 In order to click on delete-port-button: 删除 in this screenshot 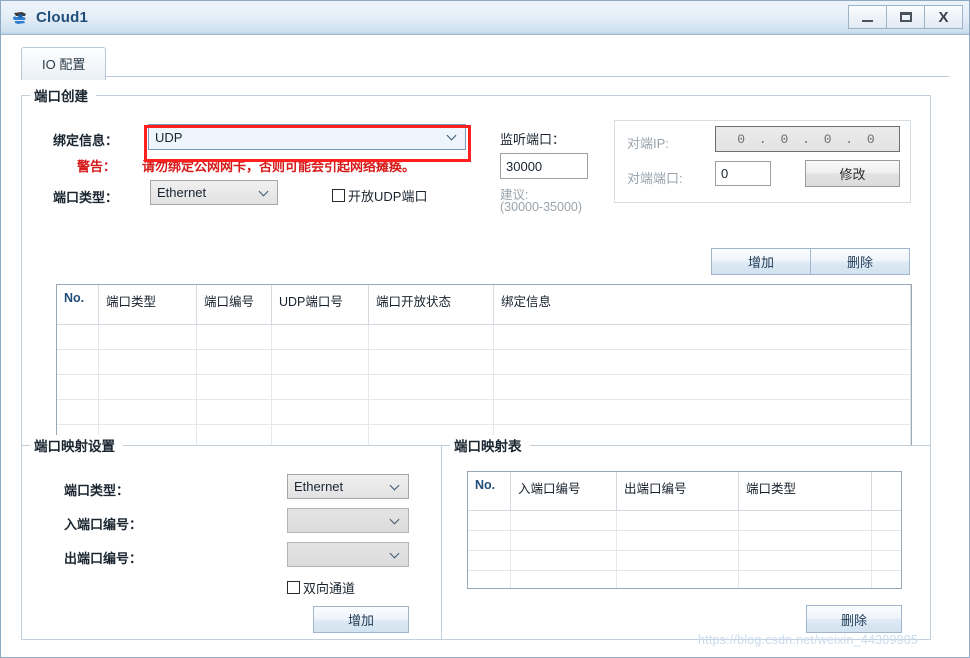, I will do `click(860, 261)`.